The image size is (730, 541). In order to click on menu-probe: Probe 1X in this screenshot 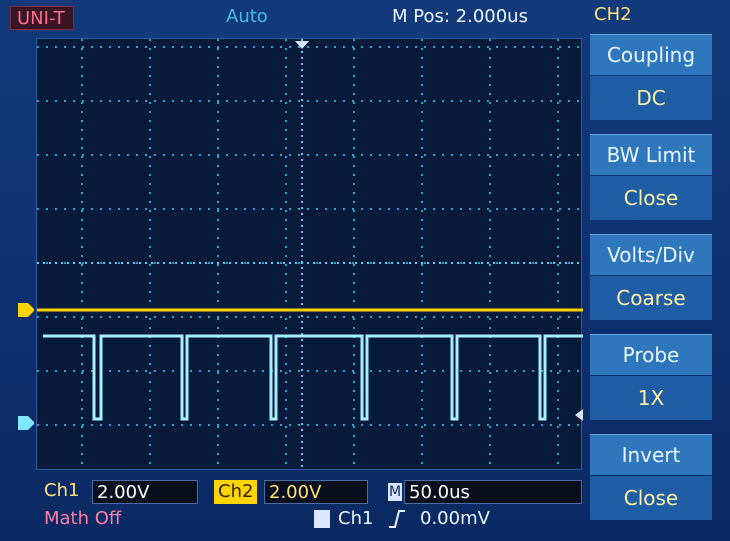, I will do `click(649, 380)`.